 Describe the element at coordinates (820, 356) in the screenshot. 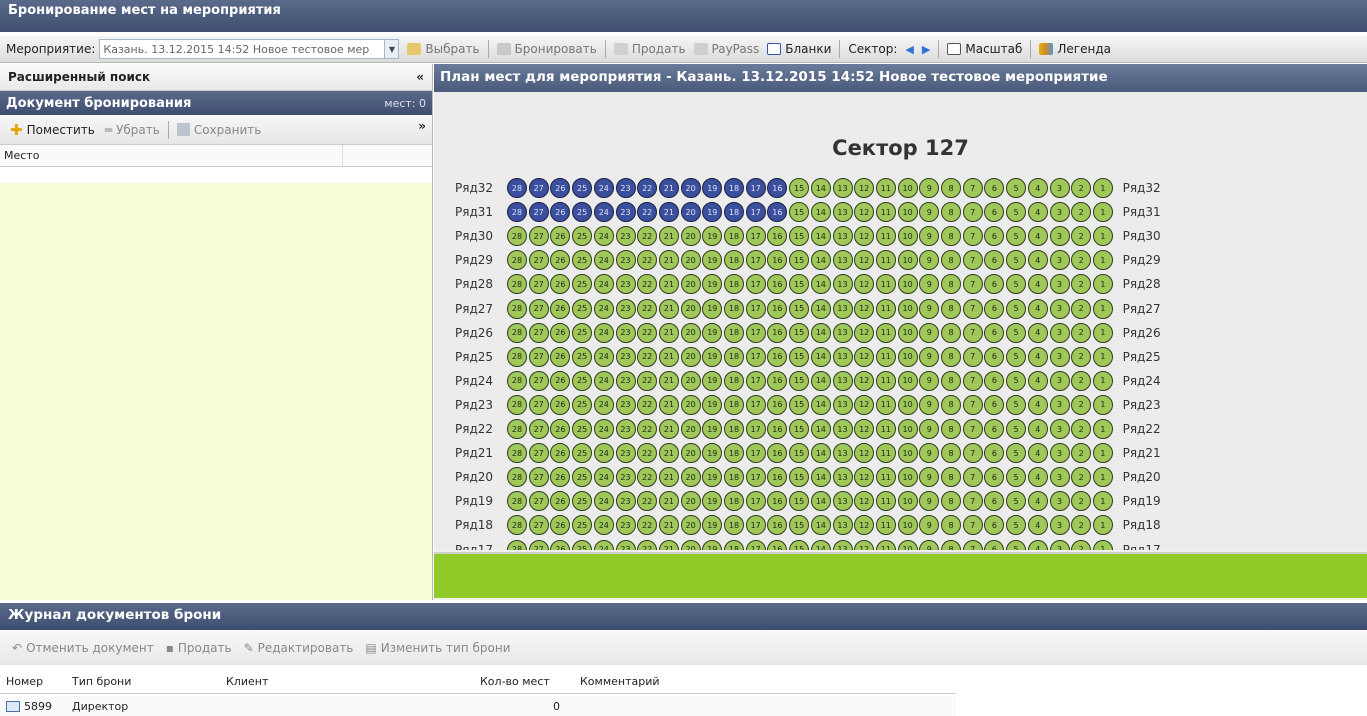

I see `seat: 14` at that location.